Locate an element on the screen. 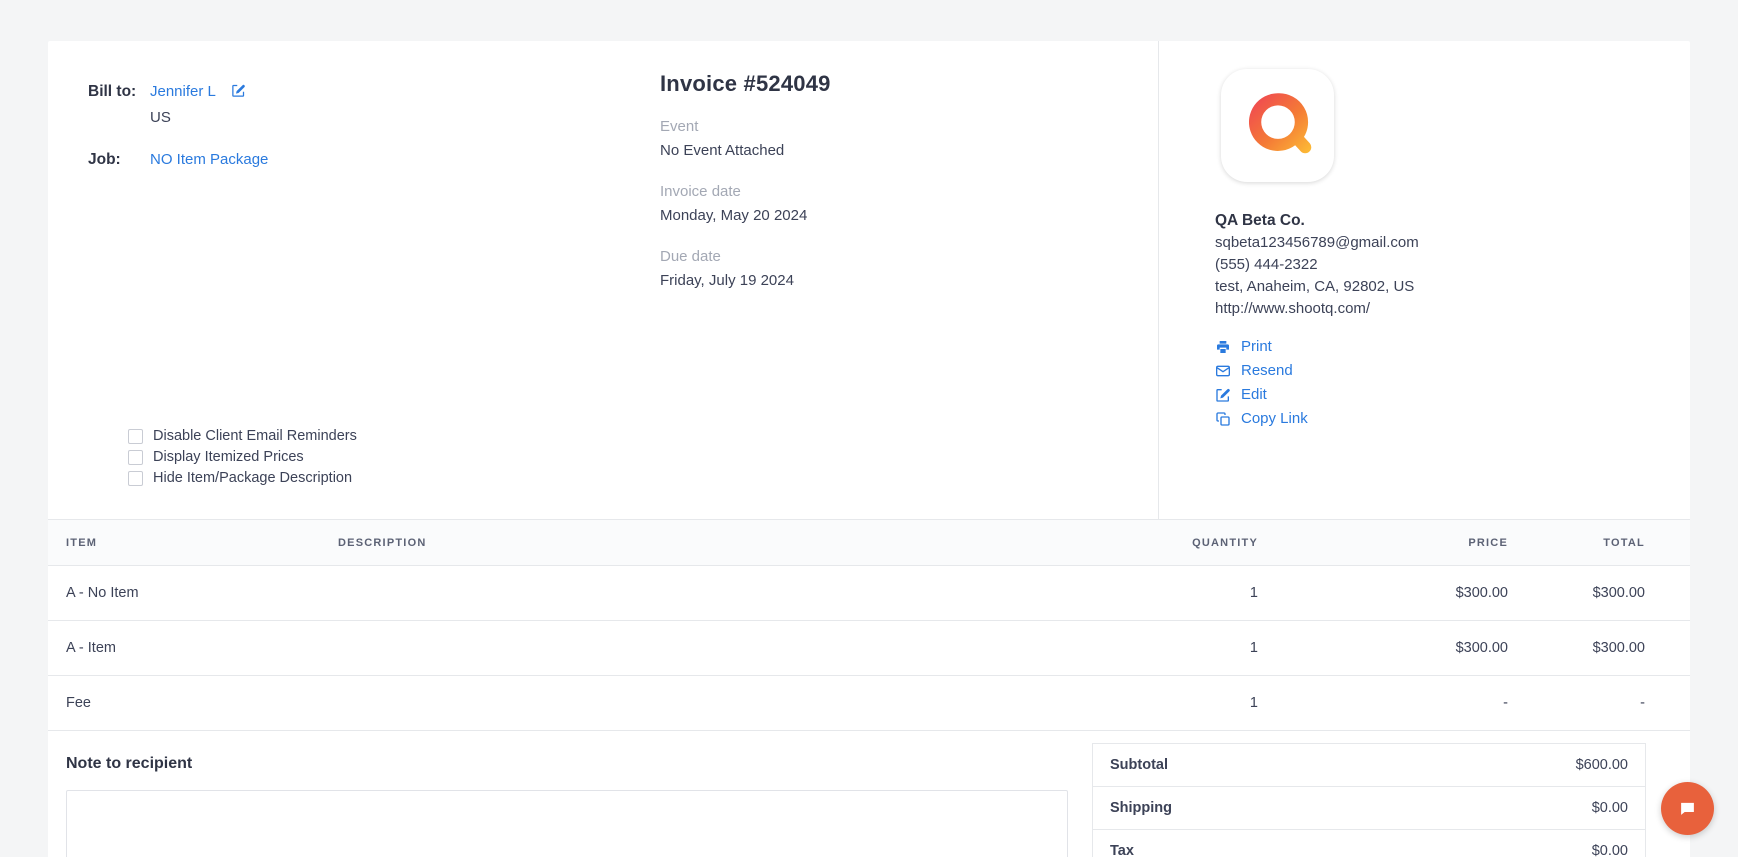  checkbox-label: Disable Client Email Reminders is located at coordinates (255, 436).